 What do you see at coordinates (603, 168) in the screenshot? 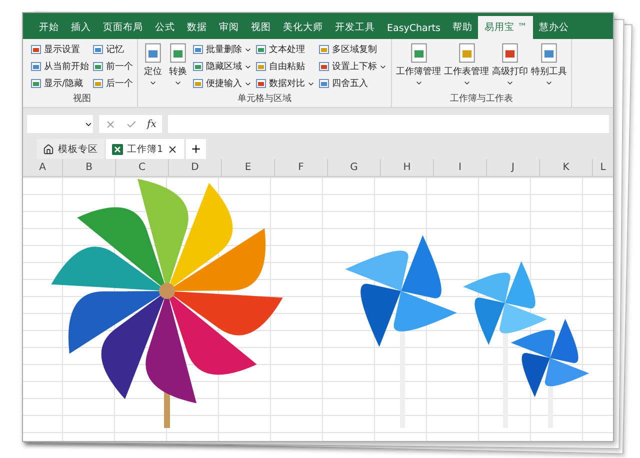
I see `column-header: L` at bounding box center [603, 168].